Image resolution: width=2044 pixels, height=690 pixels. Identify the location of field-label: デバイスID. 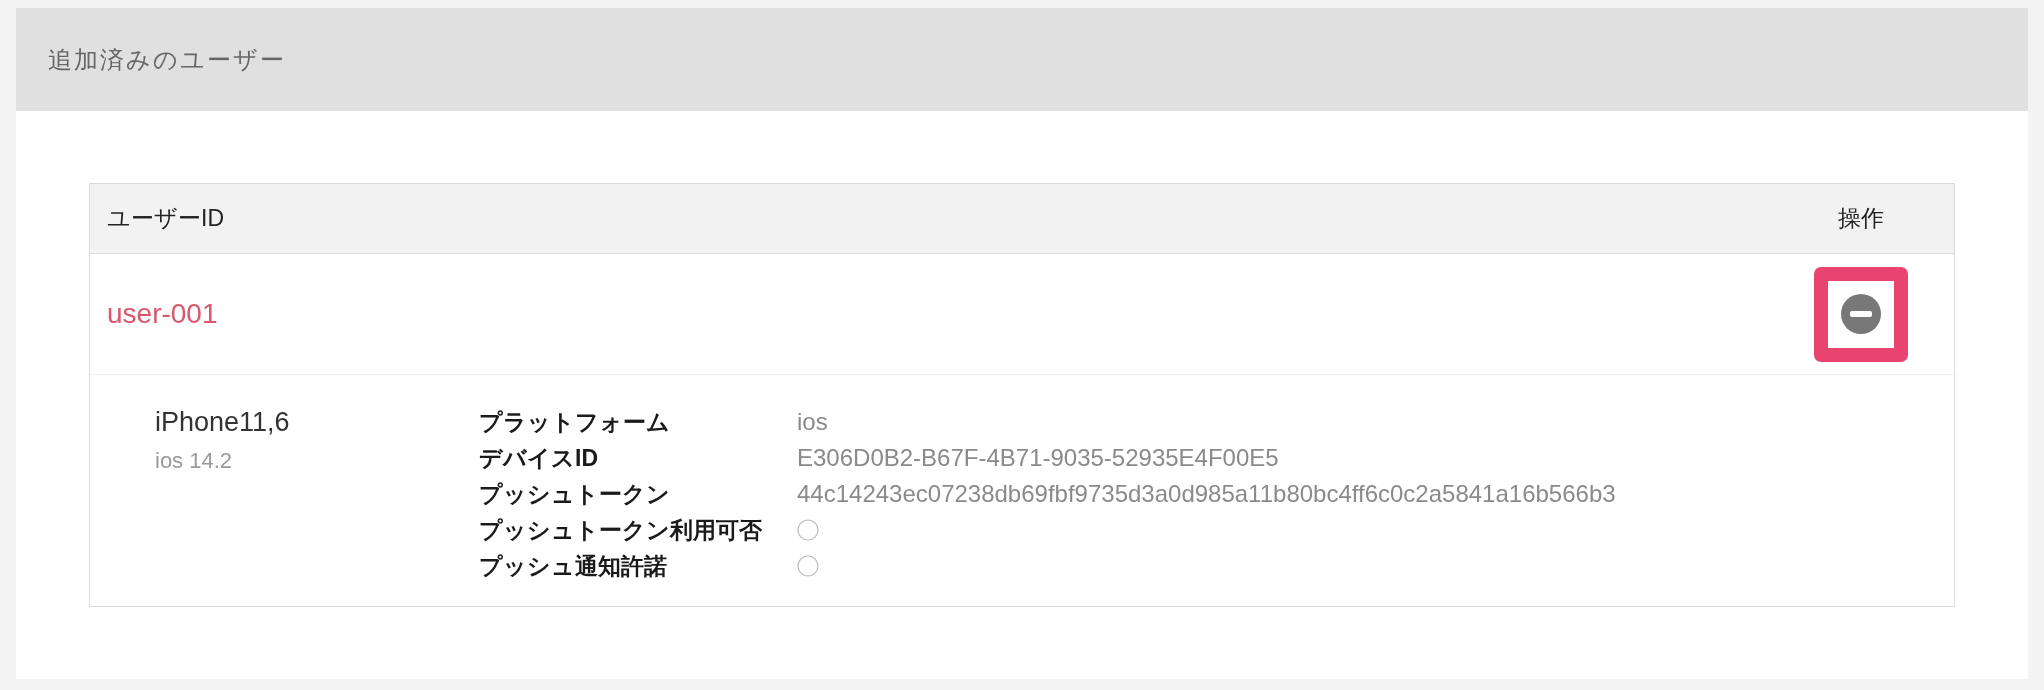
(539, 458).